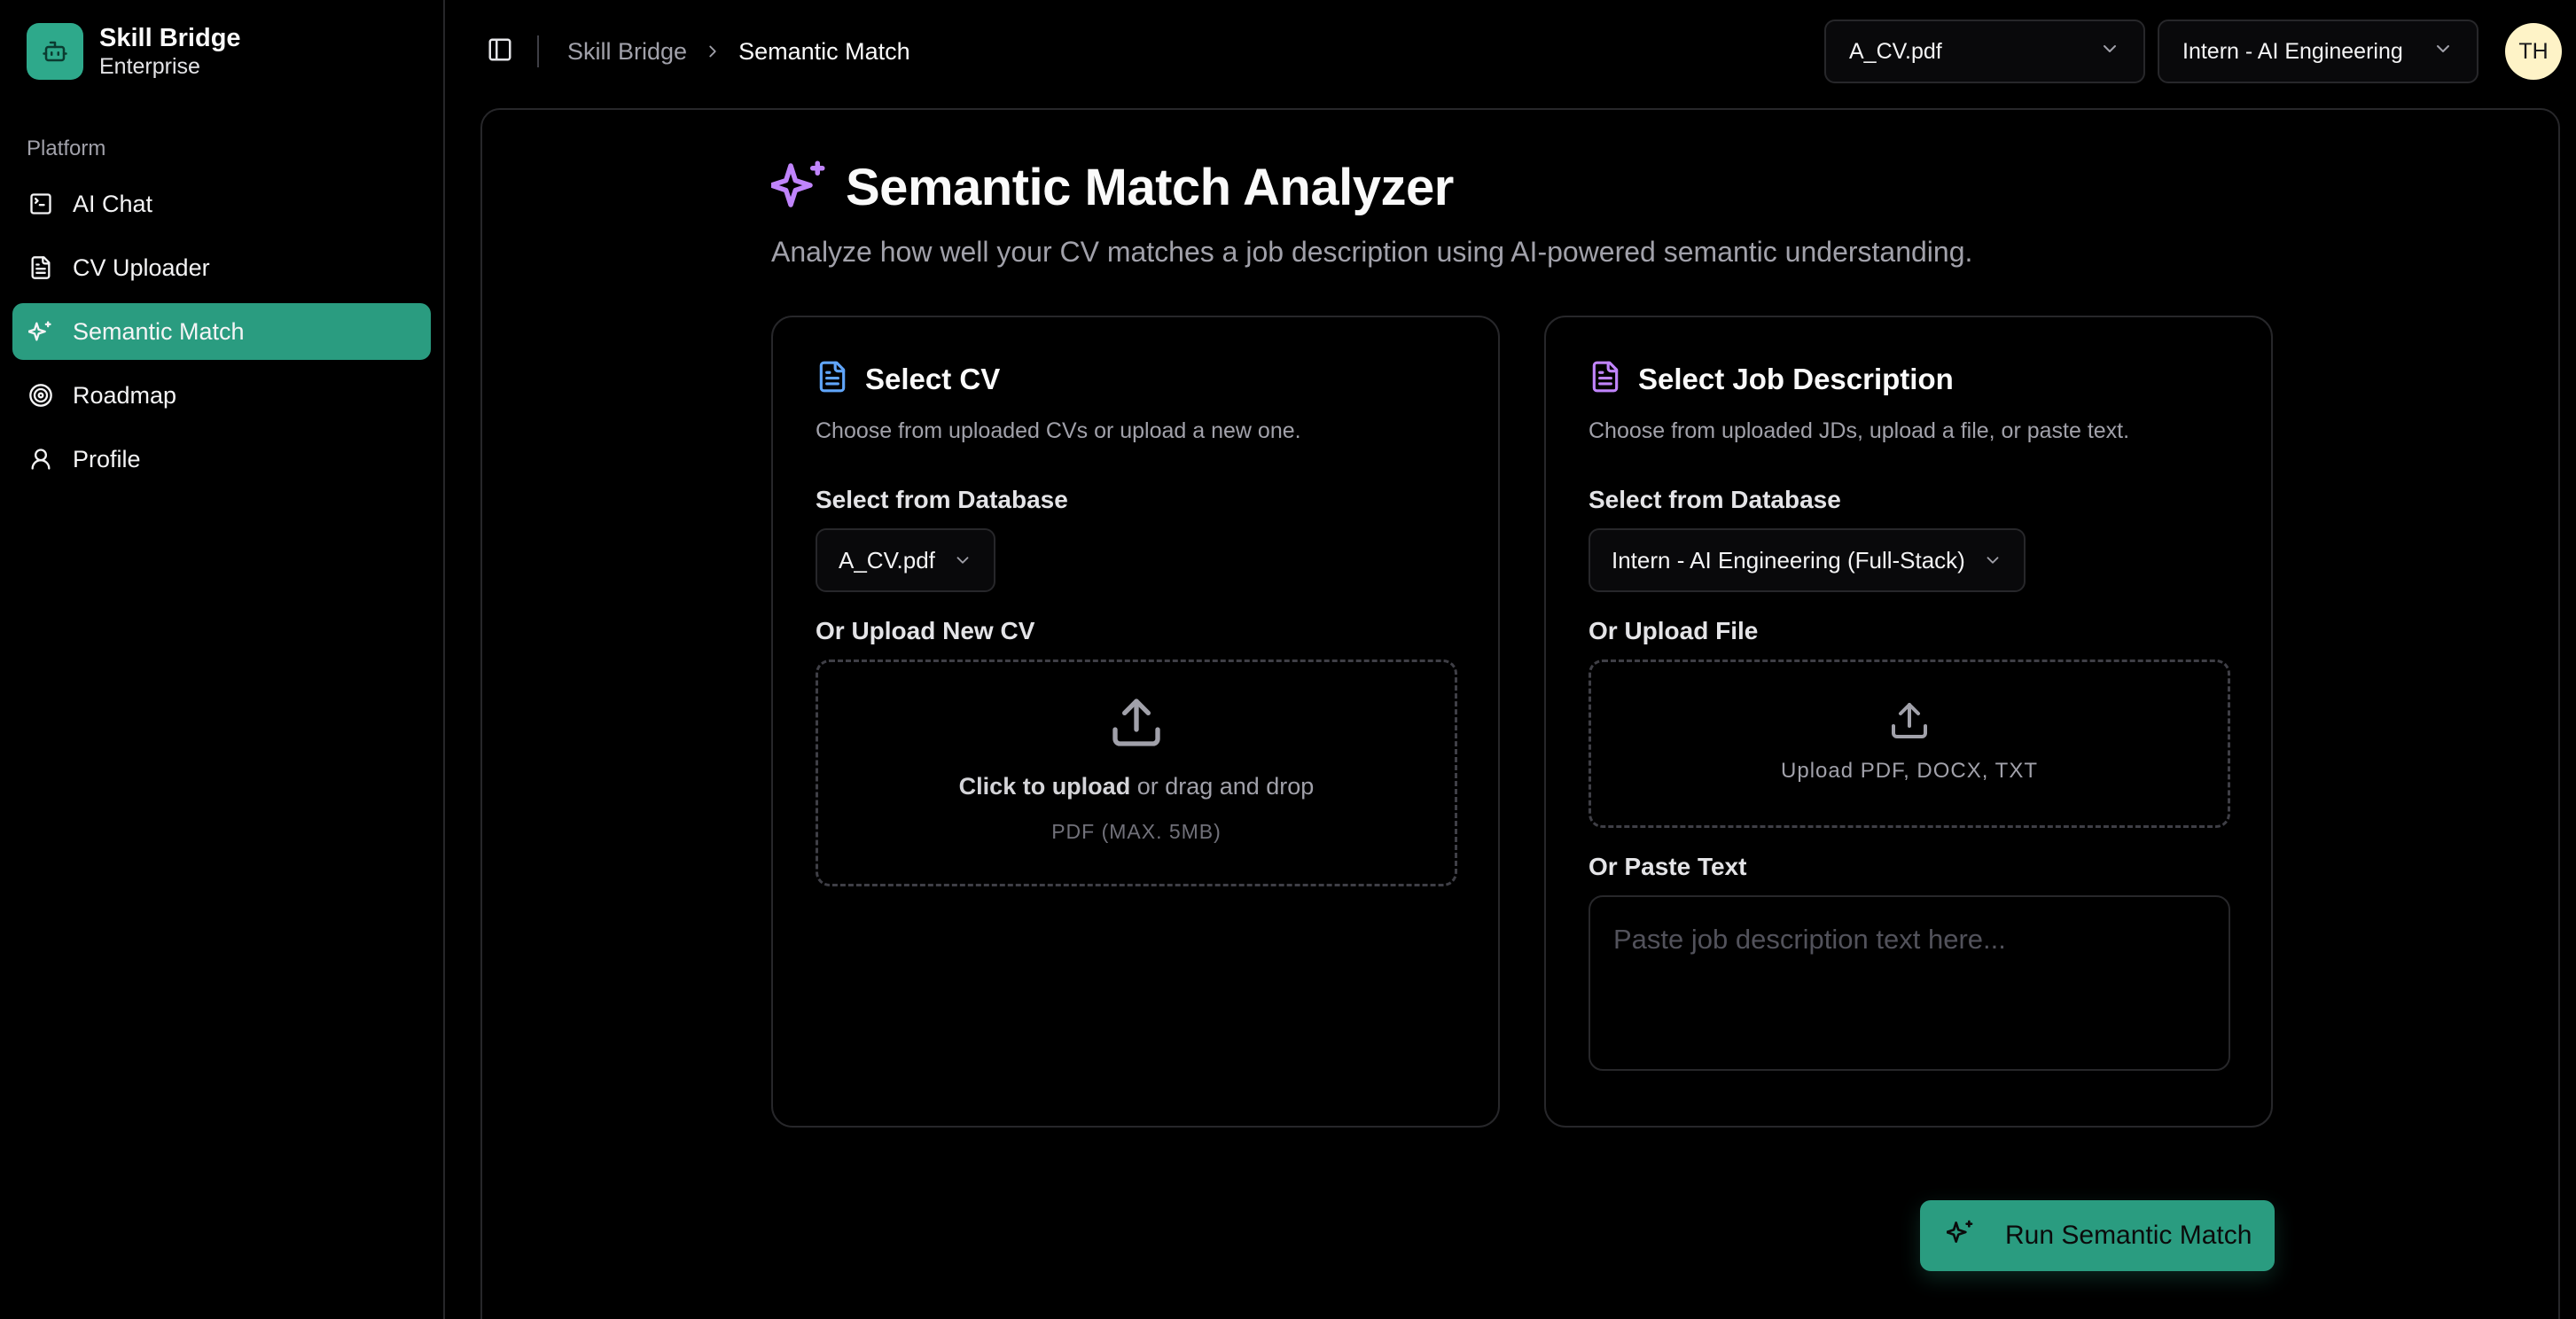  I want to click on target-icon, so click(41, 395).